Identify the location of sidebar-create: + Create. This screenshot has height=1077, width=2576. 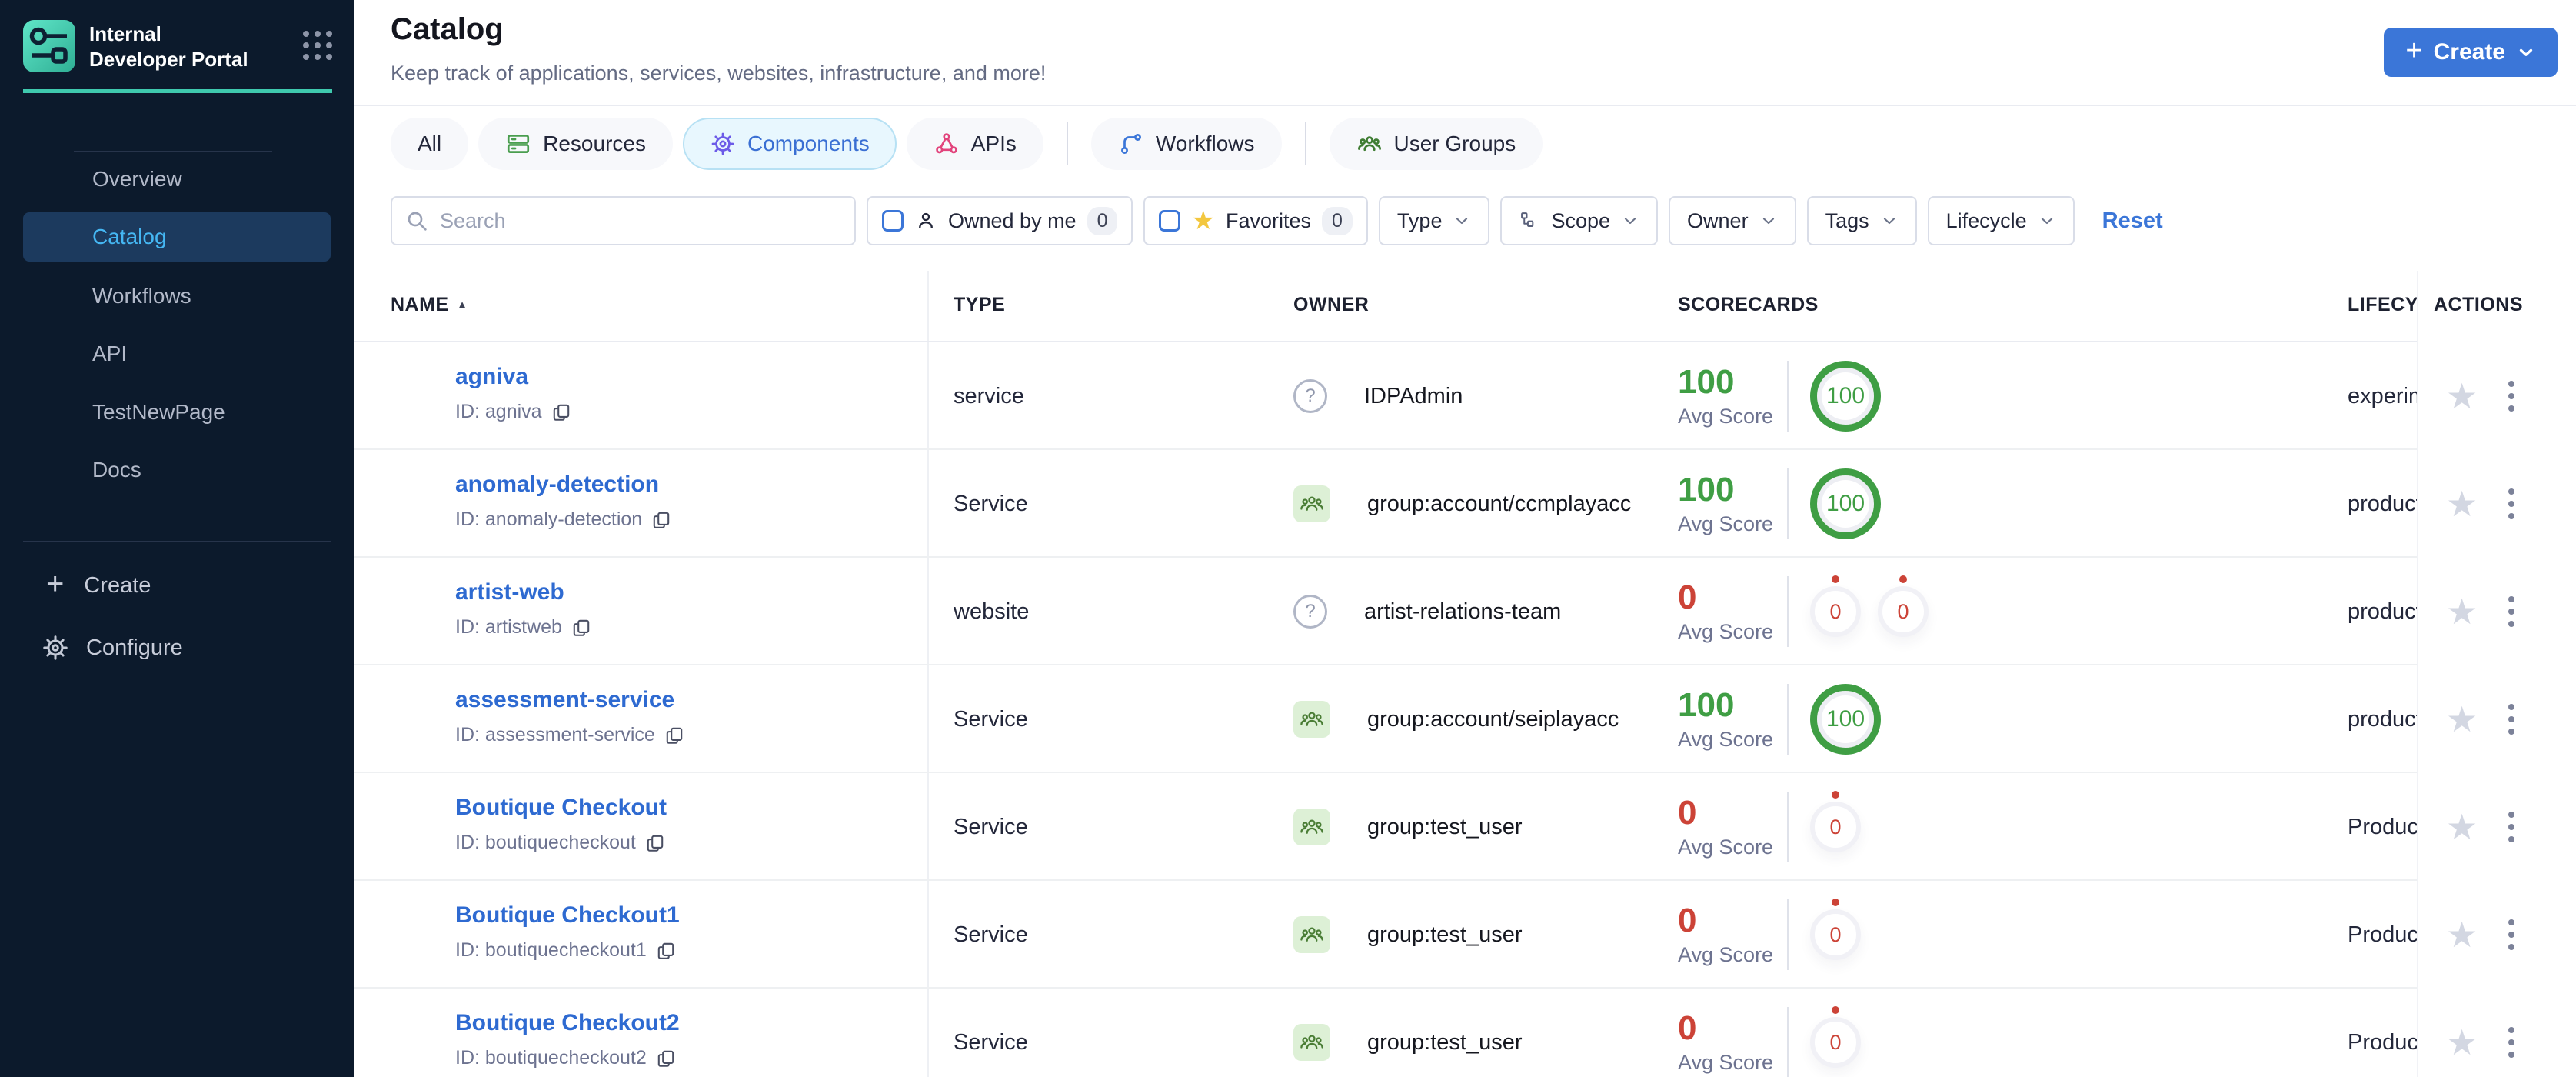
(177, 585).